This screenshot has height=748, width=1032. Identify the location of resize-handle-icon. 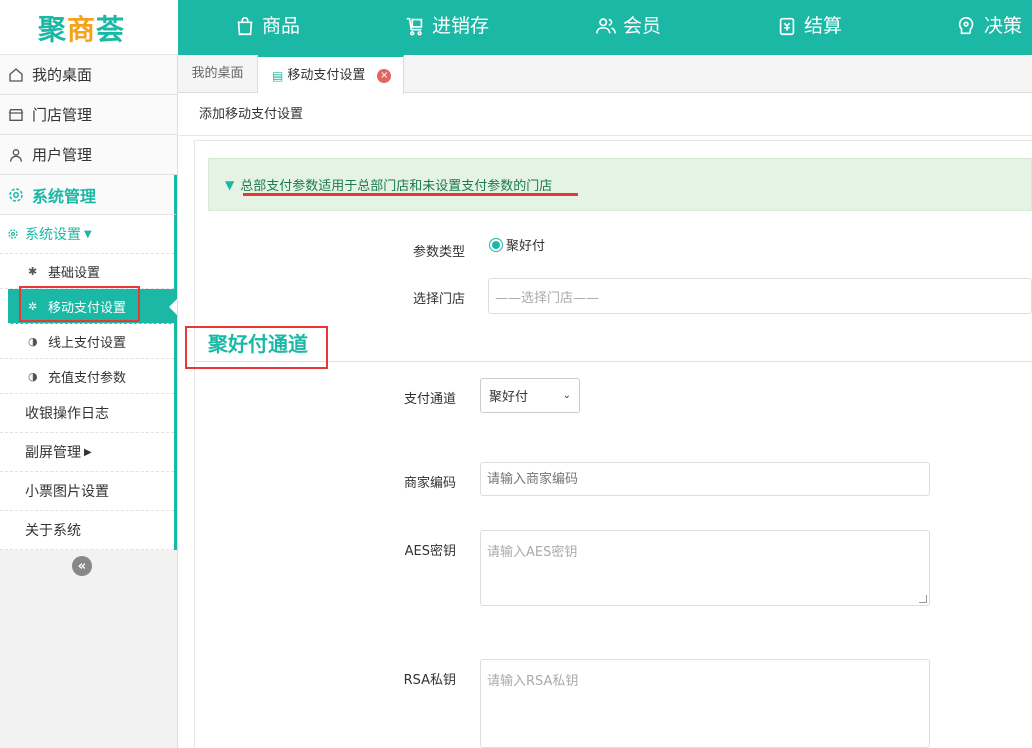
(923, 599).